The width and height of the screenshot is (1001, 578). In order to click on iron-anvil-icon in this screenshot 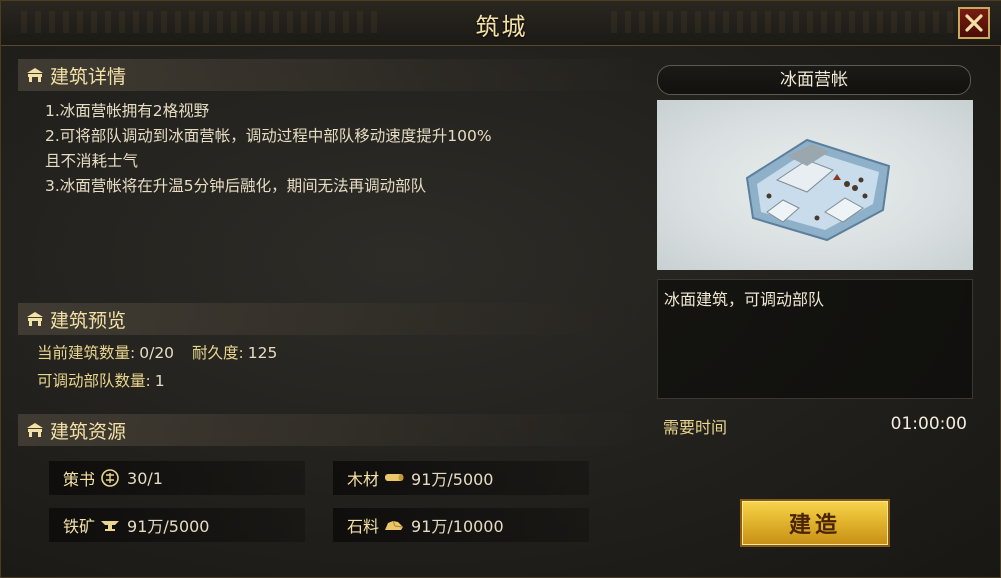, I will do `click(110, 525)`.